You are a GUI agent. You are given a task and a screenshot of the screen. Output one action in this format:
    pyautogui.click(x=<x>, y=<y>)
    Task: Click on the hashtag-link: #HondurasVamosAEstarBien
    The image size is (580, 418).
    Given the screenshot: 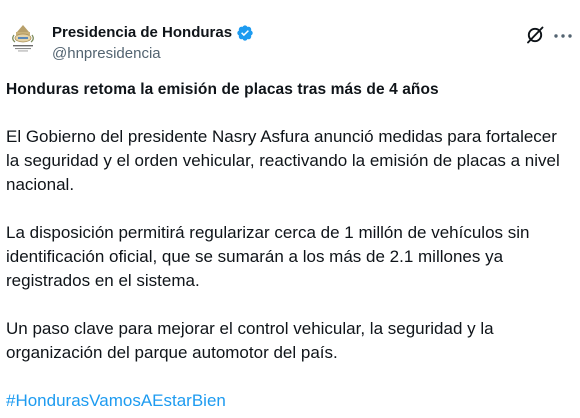 What is the action you would take?
    pyautogui.click(x=116, y=401)
    